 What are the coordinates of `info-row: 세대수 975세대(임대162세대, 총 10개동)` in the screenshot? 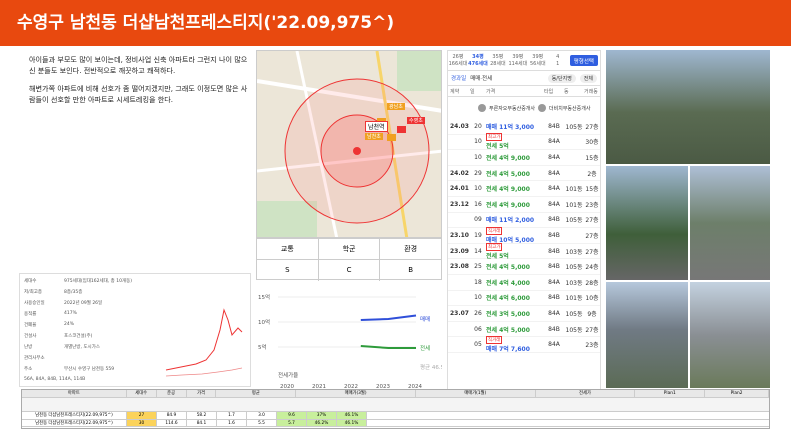 It's located at (94, 283).